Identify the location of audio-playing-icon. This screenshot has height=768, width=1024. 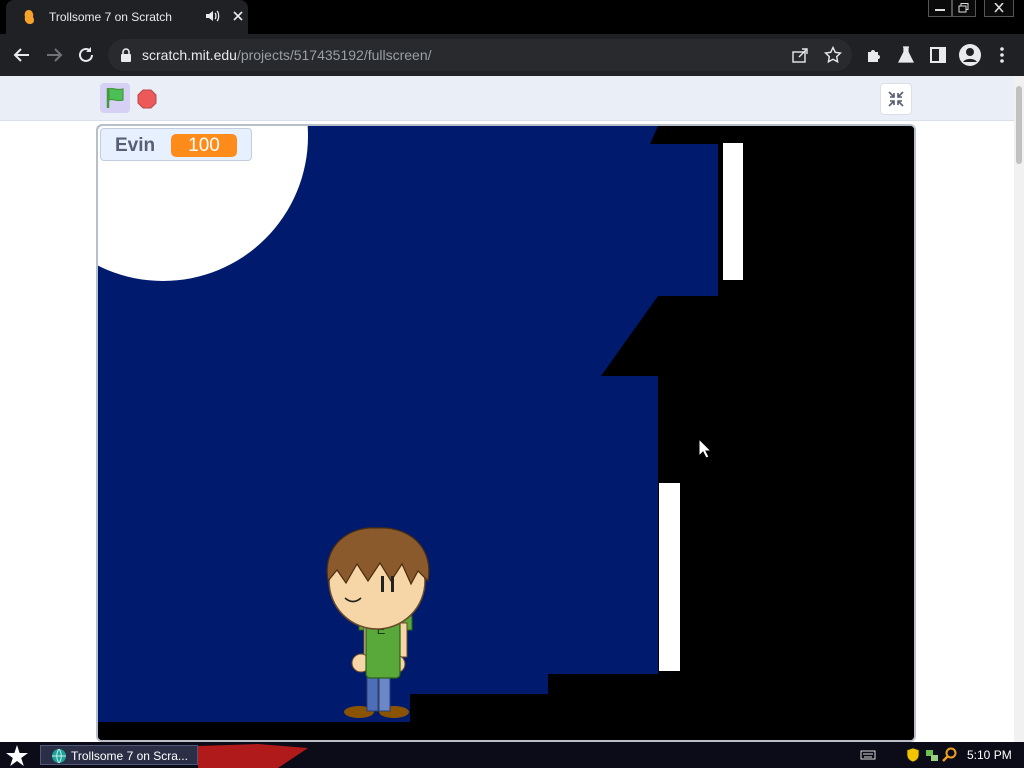
(212, 16).